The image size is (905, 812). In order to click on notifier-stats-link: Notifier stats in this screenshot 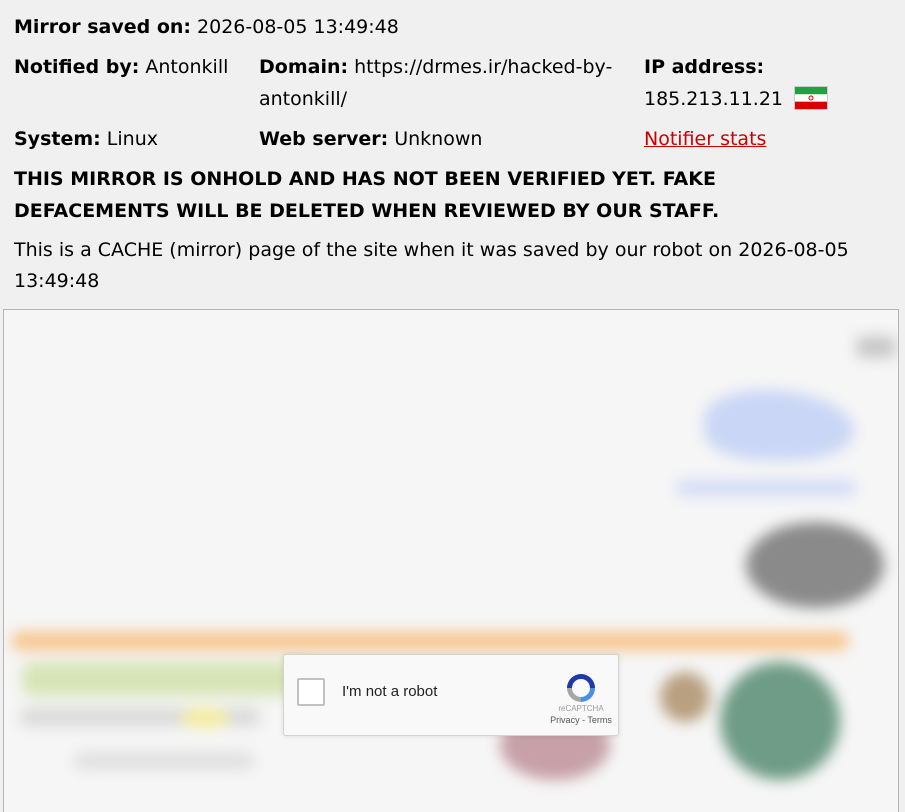, I will do `click(705, 139)`.